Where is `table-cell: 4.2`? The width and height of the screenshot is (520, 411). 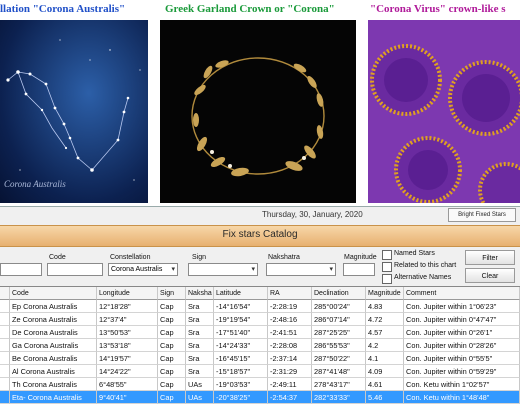 table-cell: 4.2 is located at coordinates (385, 345).